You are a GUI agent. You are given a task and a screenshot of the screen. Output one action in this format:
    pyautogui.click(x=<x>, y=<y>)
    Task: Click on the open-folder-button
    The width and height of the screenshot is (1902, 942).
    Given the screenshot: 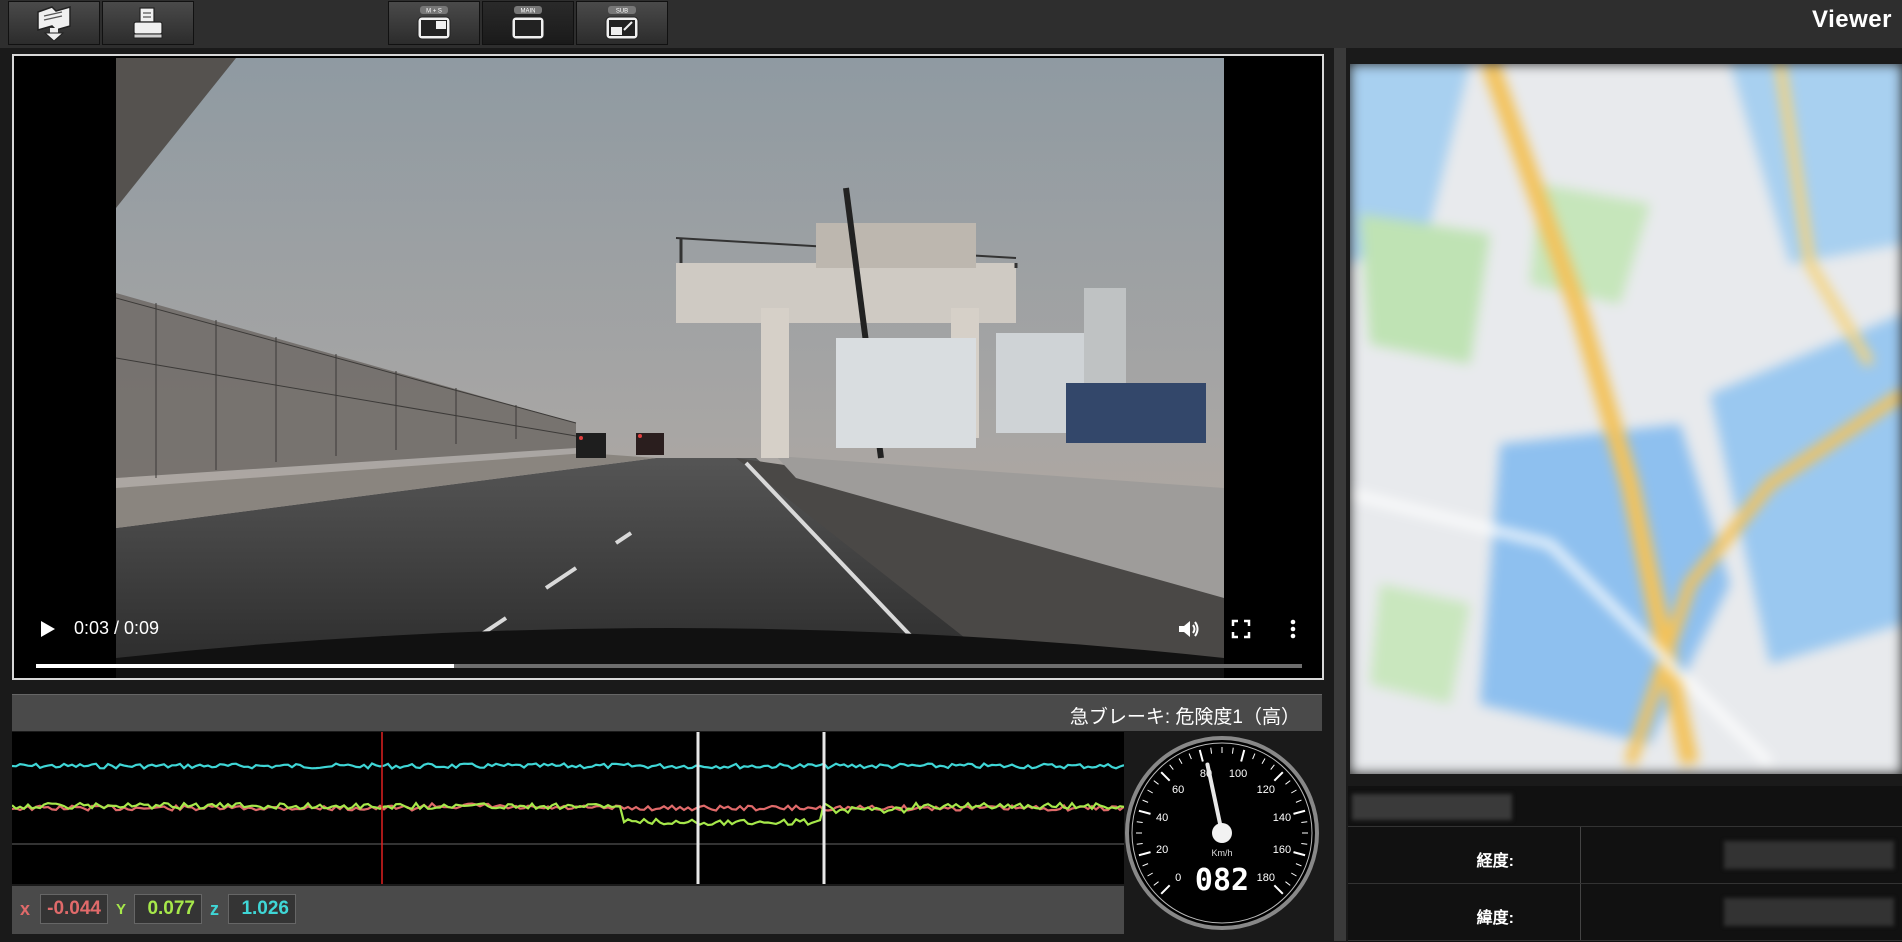 What is the action you would take?
    pyautogui.click(x=54, y=23)
    